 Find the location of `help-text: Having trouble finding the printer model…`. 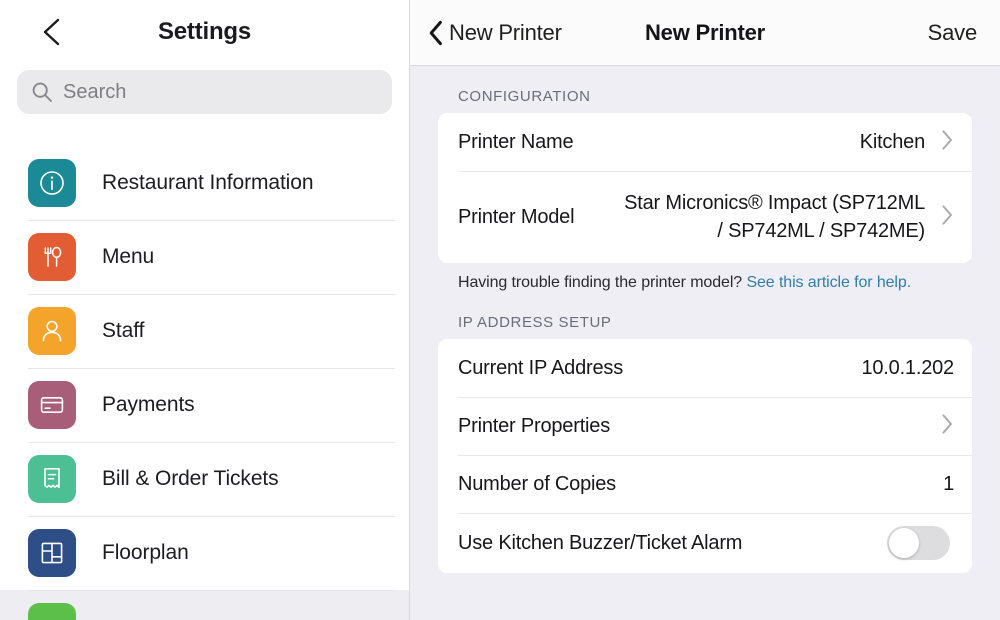

help-text: Having trouble finding the printer model… is located at coordinates (600, 282).